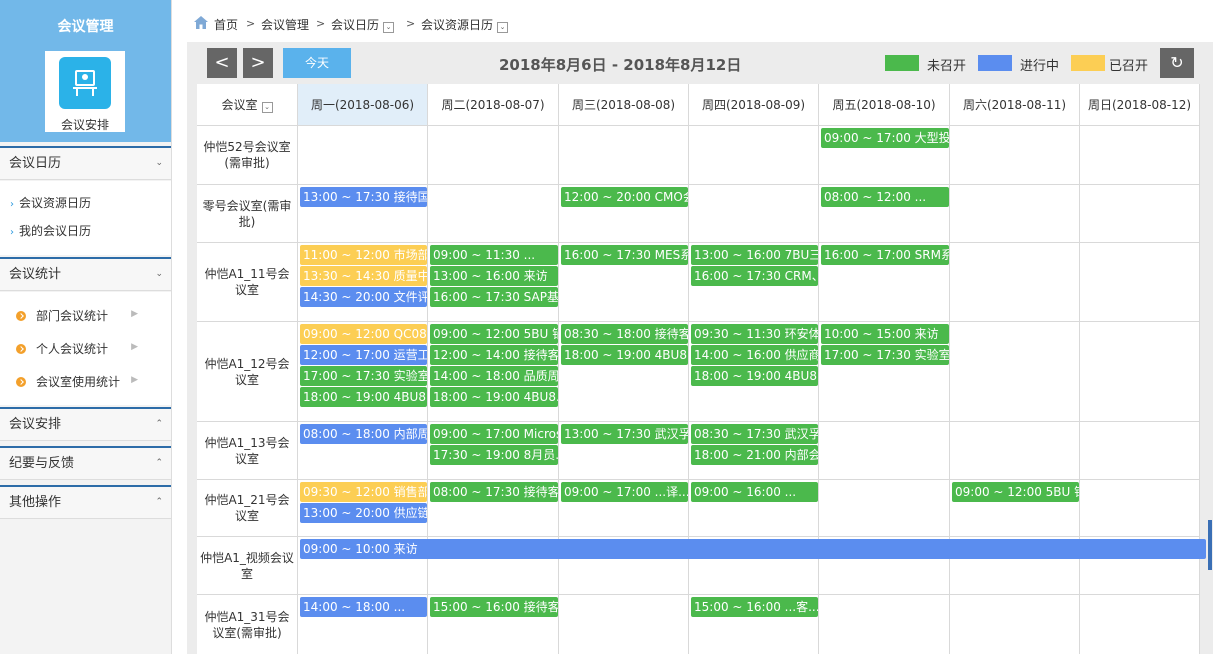 This screenshot has height=654, width=1213. What do you see at coordinates (50, 230) in the screenshot?
I see `menu-my-calendar: › 我的会议日历` at bounding box center [50, 230].